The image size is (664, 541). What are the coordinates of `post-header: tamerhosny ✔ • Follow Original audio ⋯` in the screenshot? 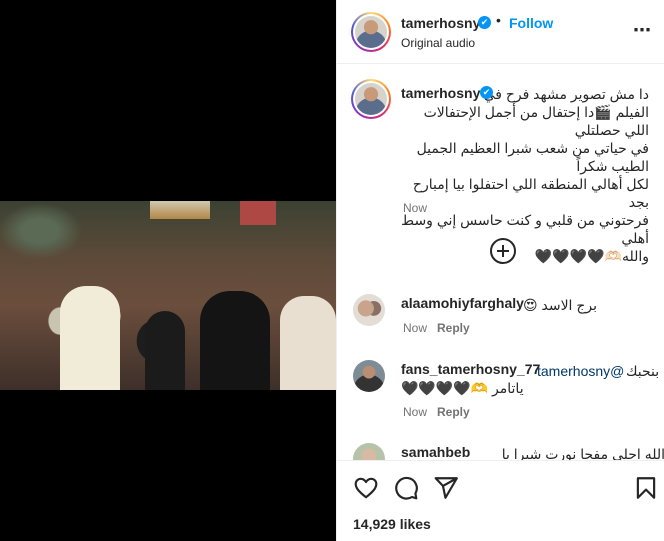 It's located at (500, 32).